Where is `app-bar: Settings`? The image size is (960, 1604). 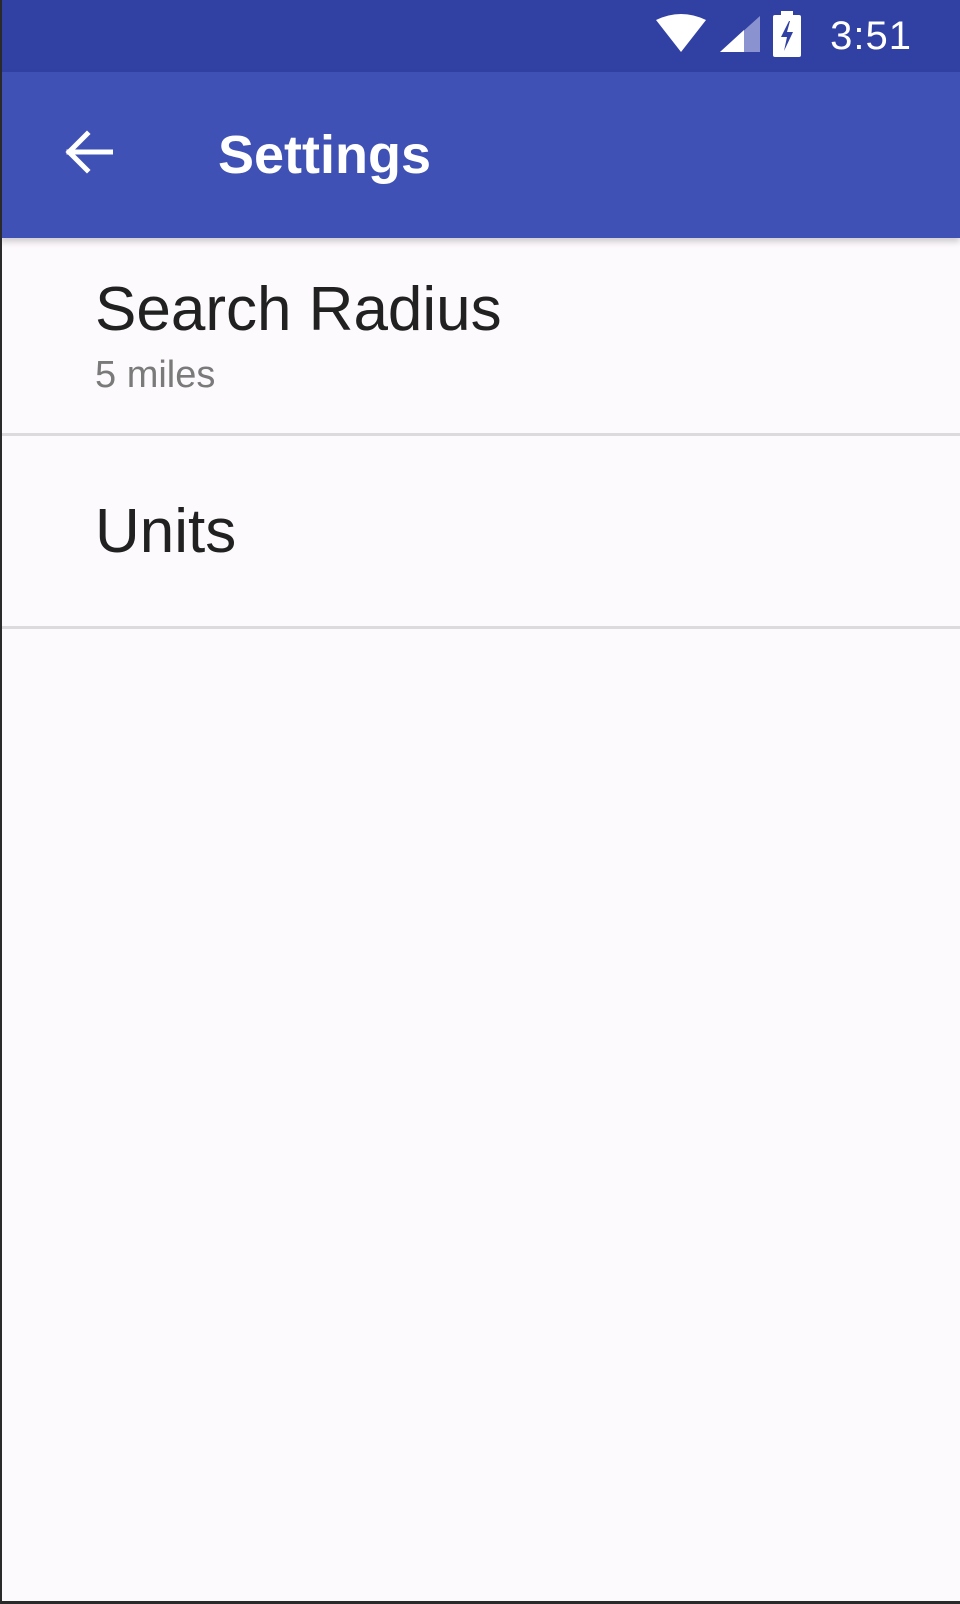 app-bar: Settings is located at coordinates (480, 155).